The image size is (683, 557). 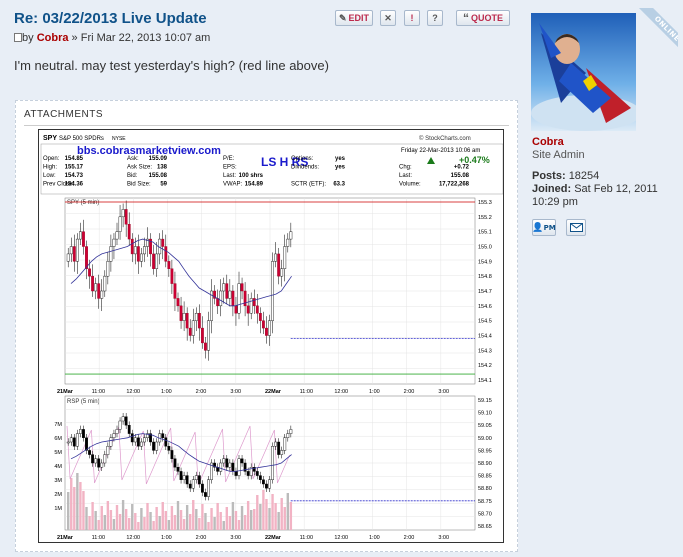 What do you see at coordinates (110, 18) in the screenshot?
I see `post-title: Re: 03/22/2013 Live Update` at bounding box center [110, 18].